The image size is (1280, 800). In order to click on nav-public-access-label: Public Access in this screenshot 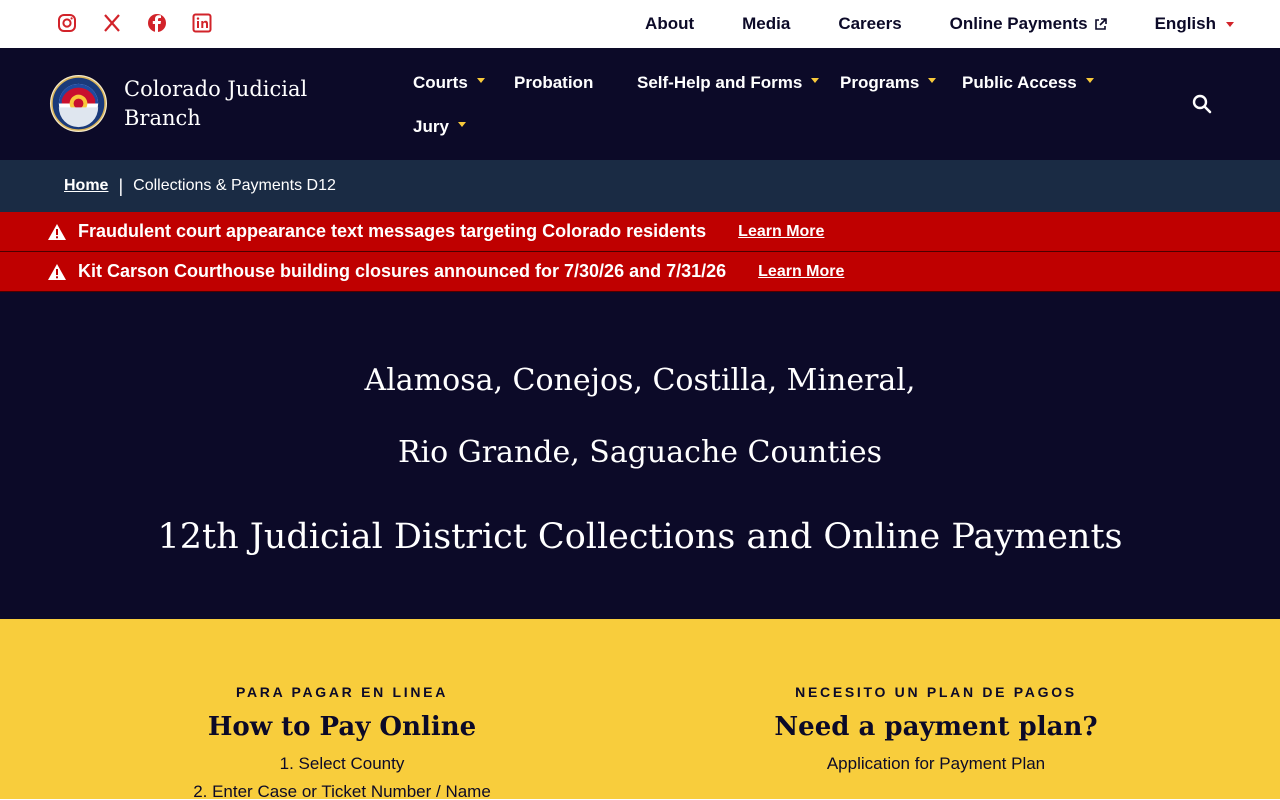, I will do `click(1019, 82)`.